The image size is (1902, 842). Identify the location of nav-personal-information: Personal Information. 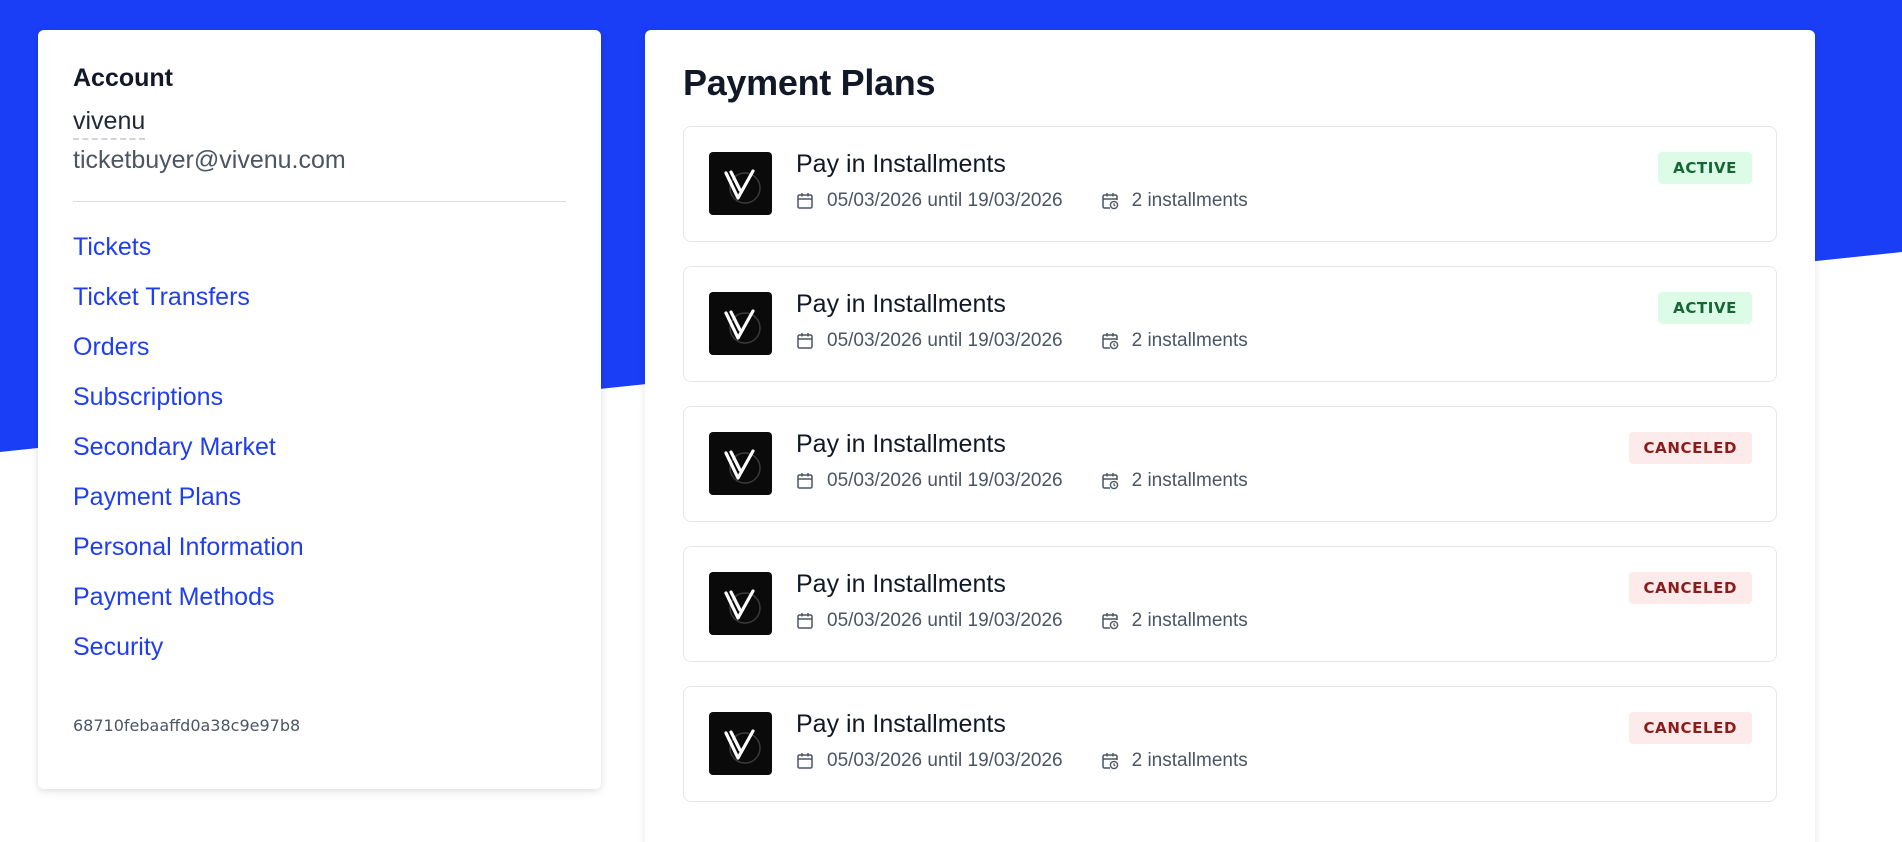
(188, 547).